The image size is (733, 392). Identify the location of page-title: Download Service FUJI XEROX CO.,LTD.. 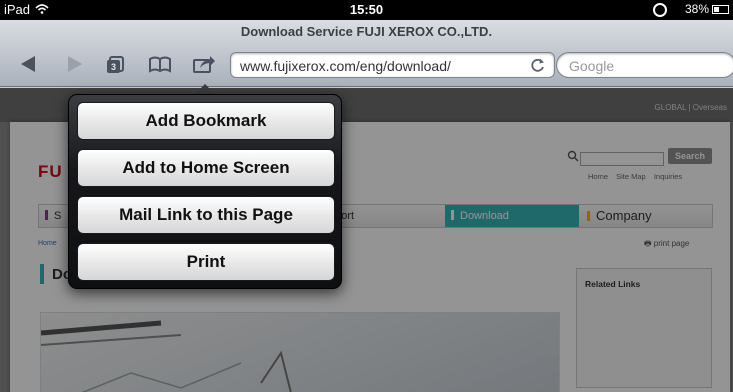
(366, 31).